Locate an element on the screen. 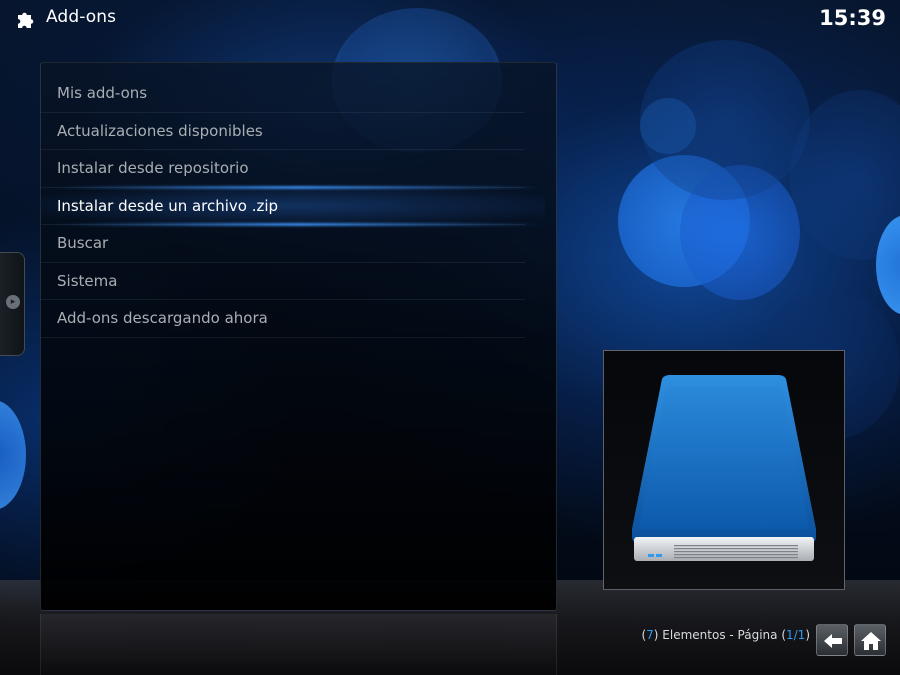  hard-drive-icon is located at coordinates (724, 468).